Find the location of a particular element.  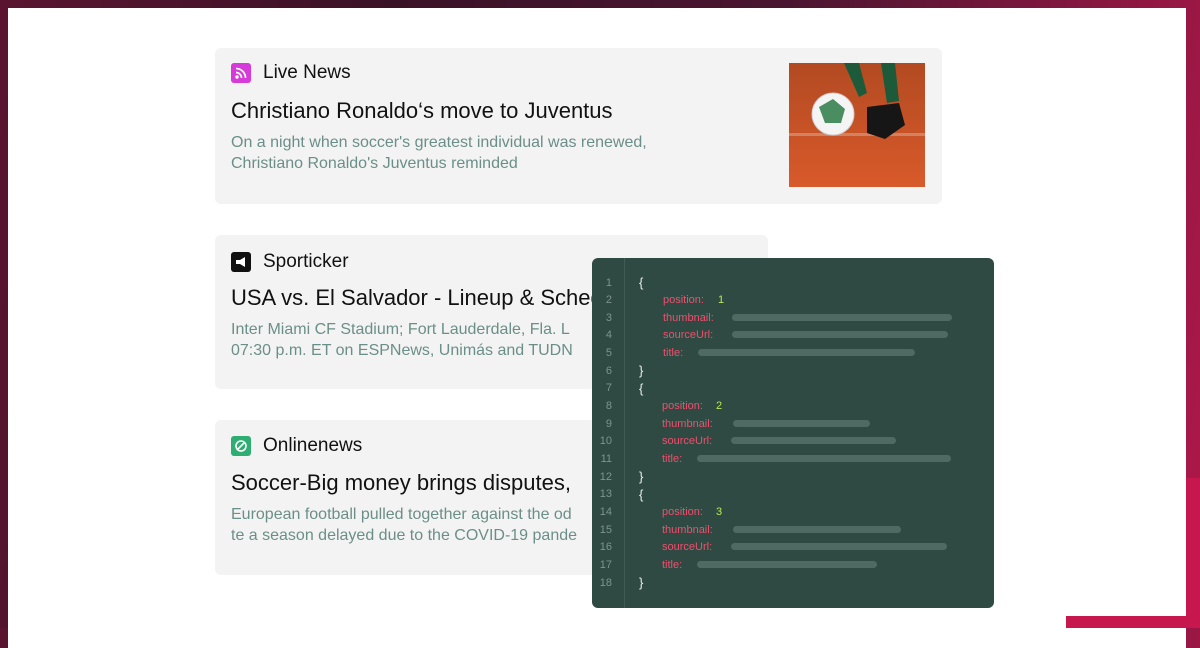

source-name: Sporticker is located at coordinates (306, 261).